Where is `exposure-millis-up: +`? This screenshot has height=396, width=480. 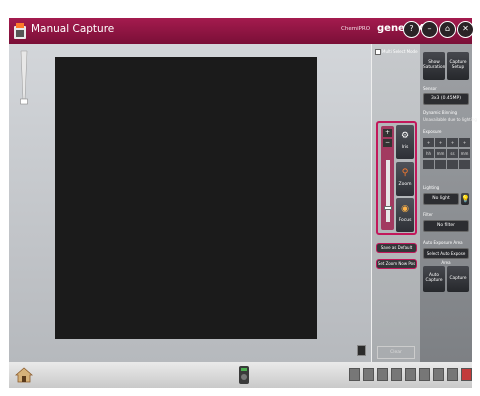 exposure-millis-up: + is located at coordinates (464, 142).